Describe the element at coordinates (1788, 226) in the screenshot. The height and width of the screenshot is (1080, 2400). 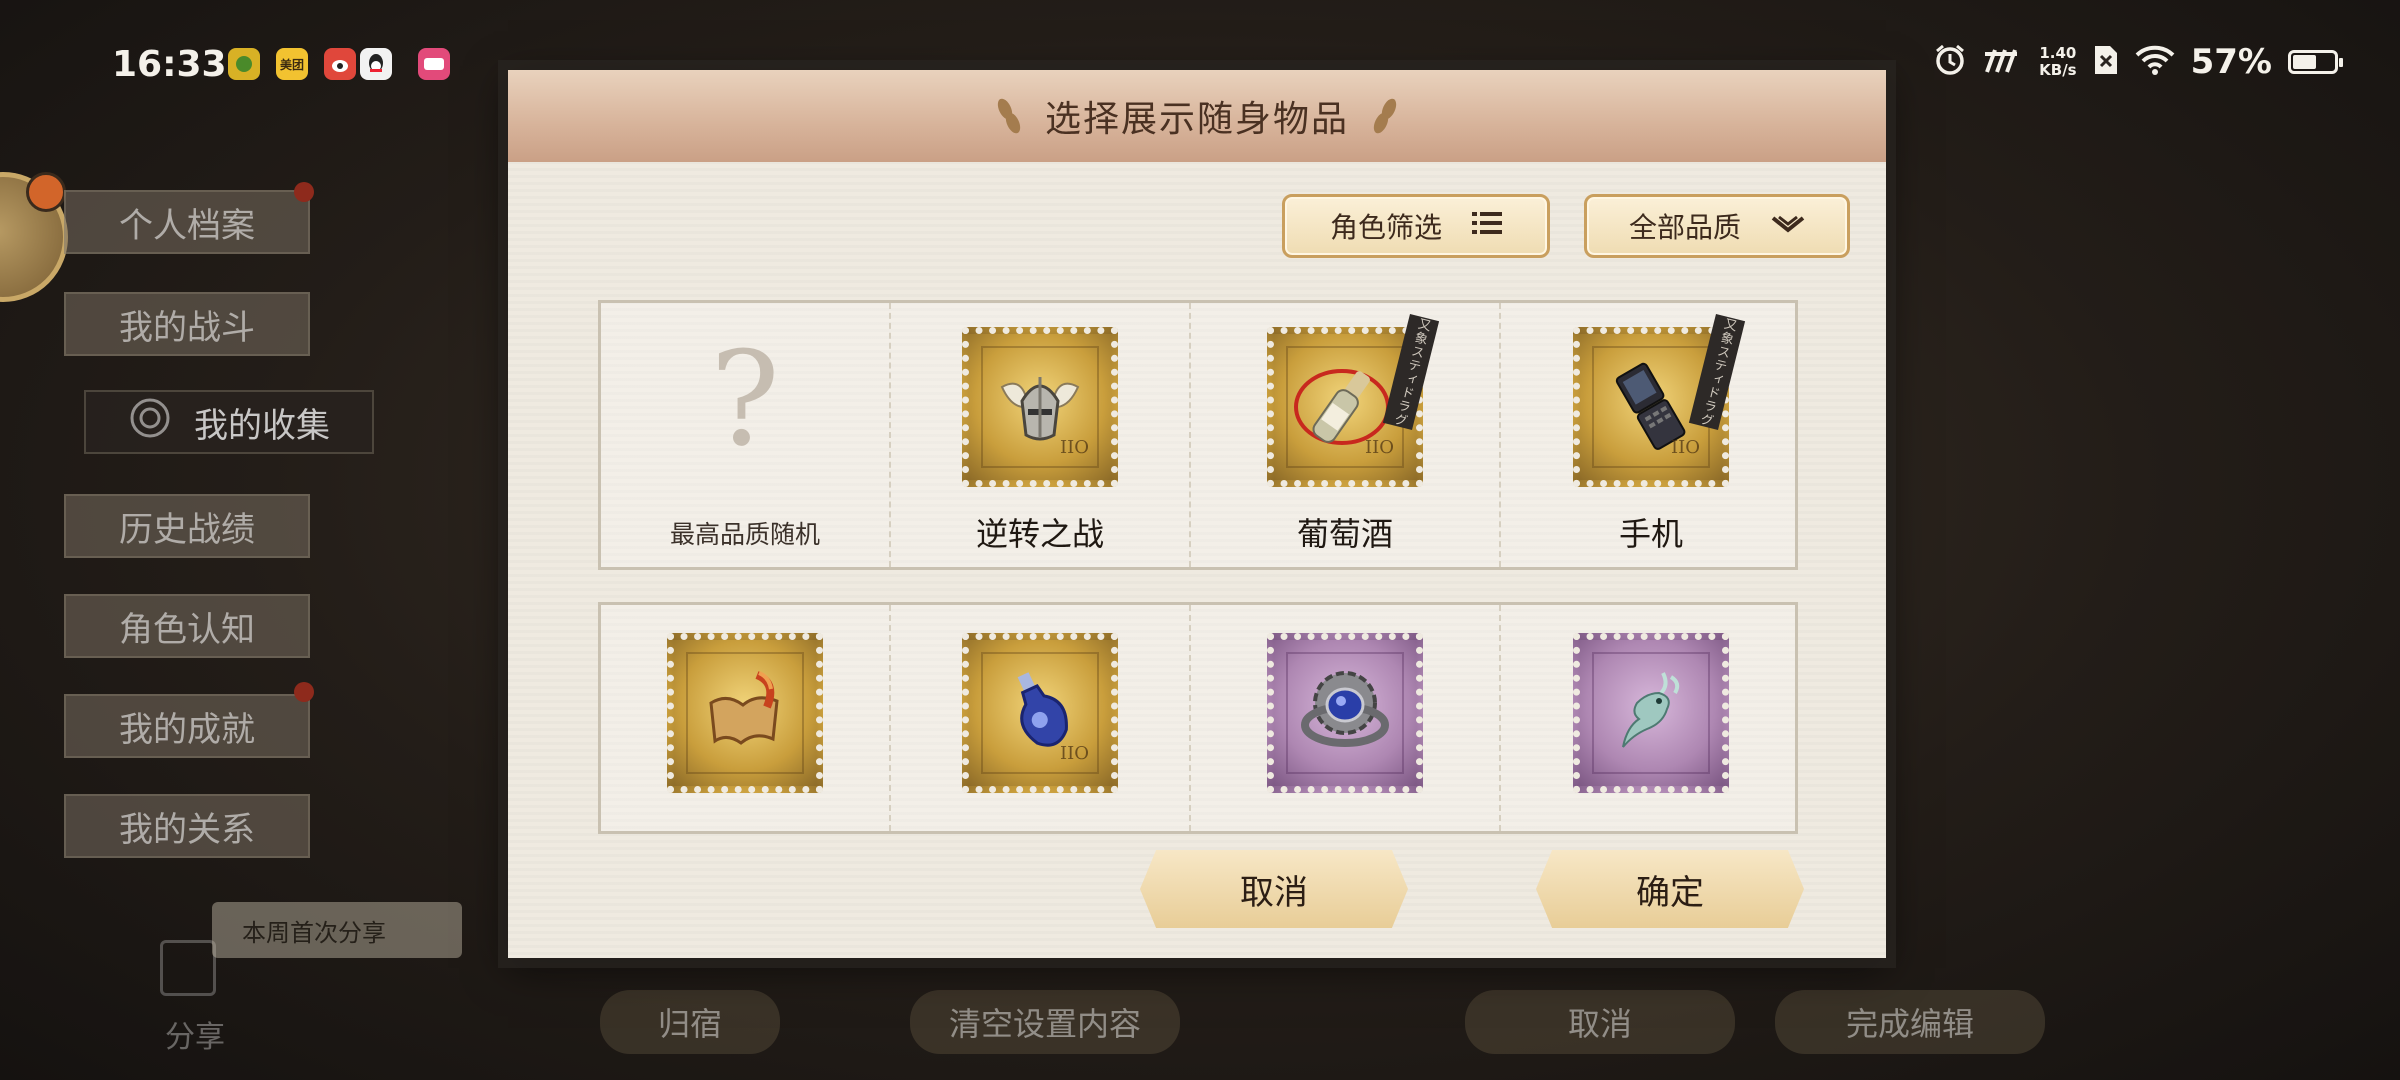
I see `chevron-down-icon` at that location.